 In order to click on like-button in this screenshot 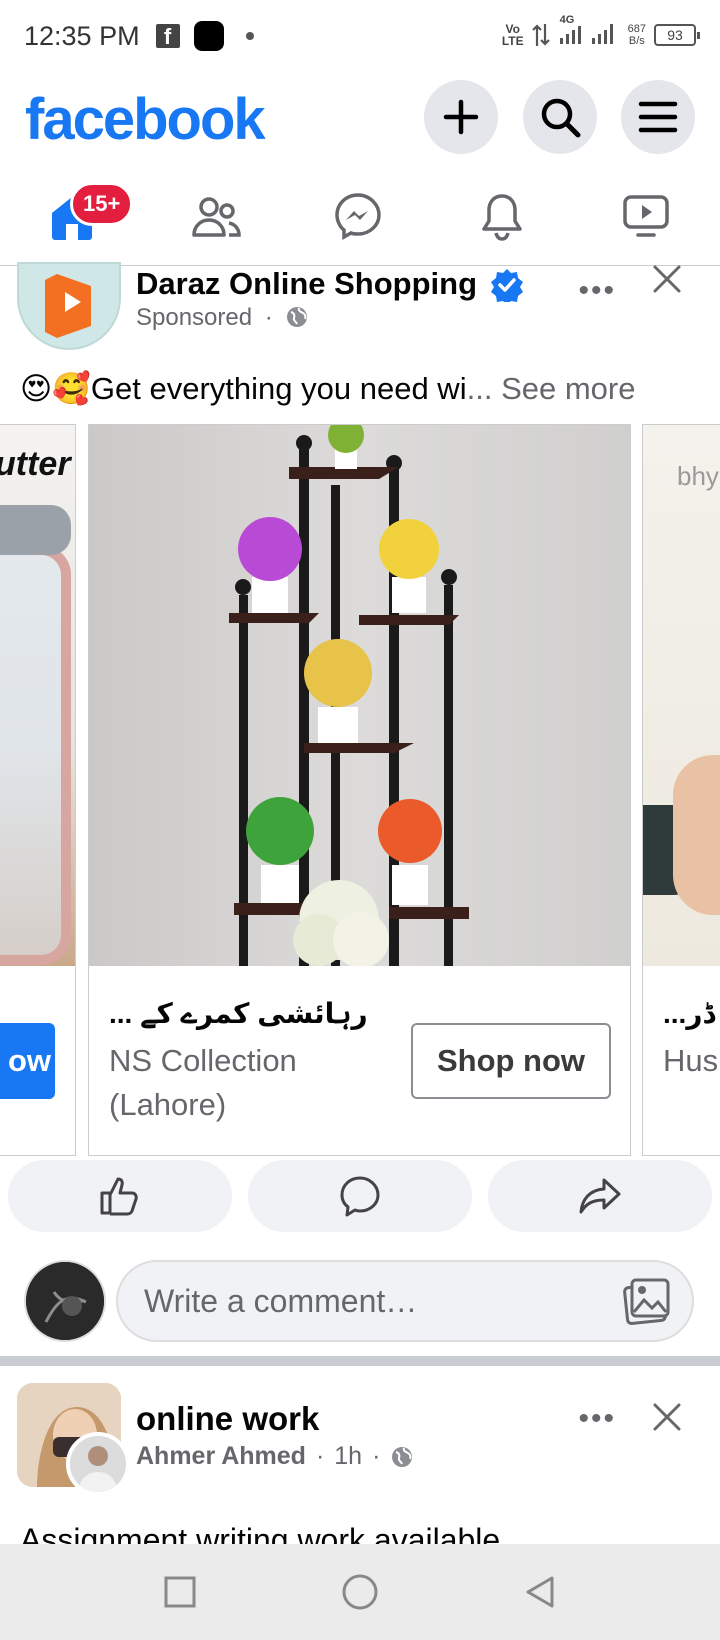, I will do `click(120, 1196)`.